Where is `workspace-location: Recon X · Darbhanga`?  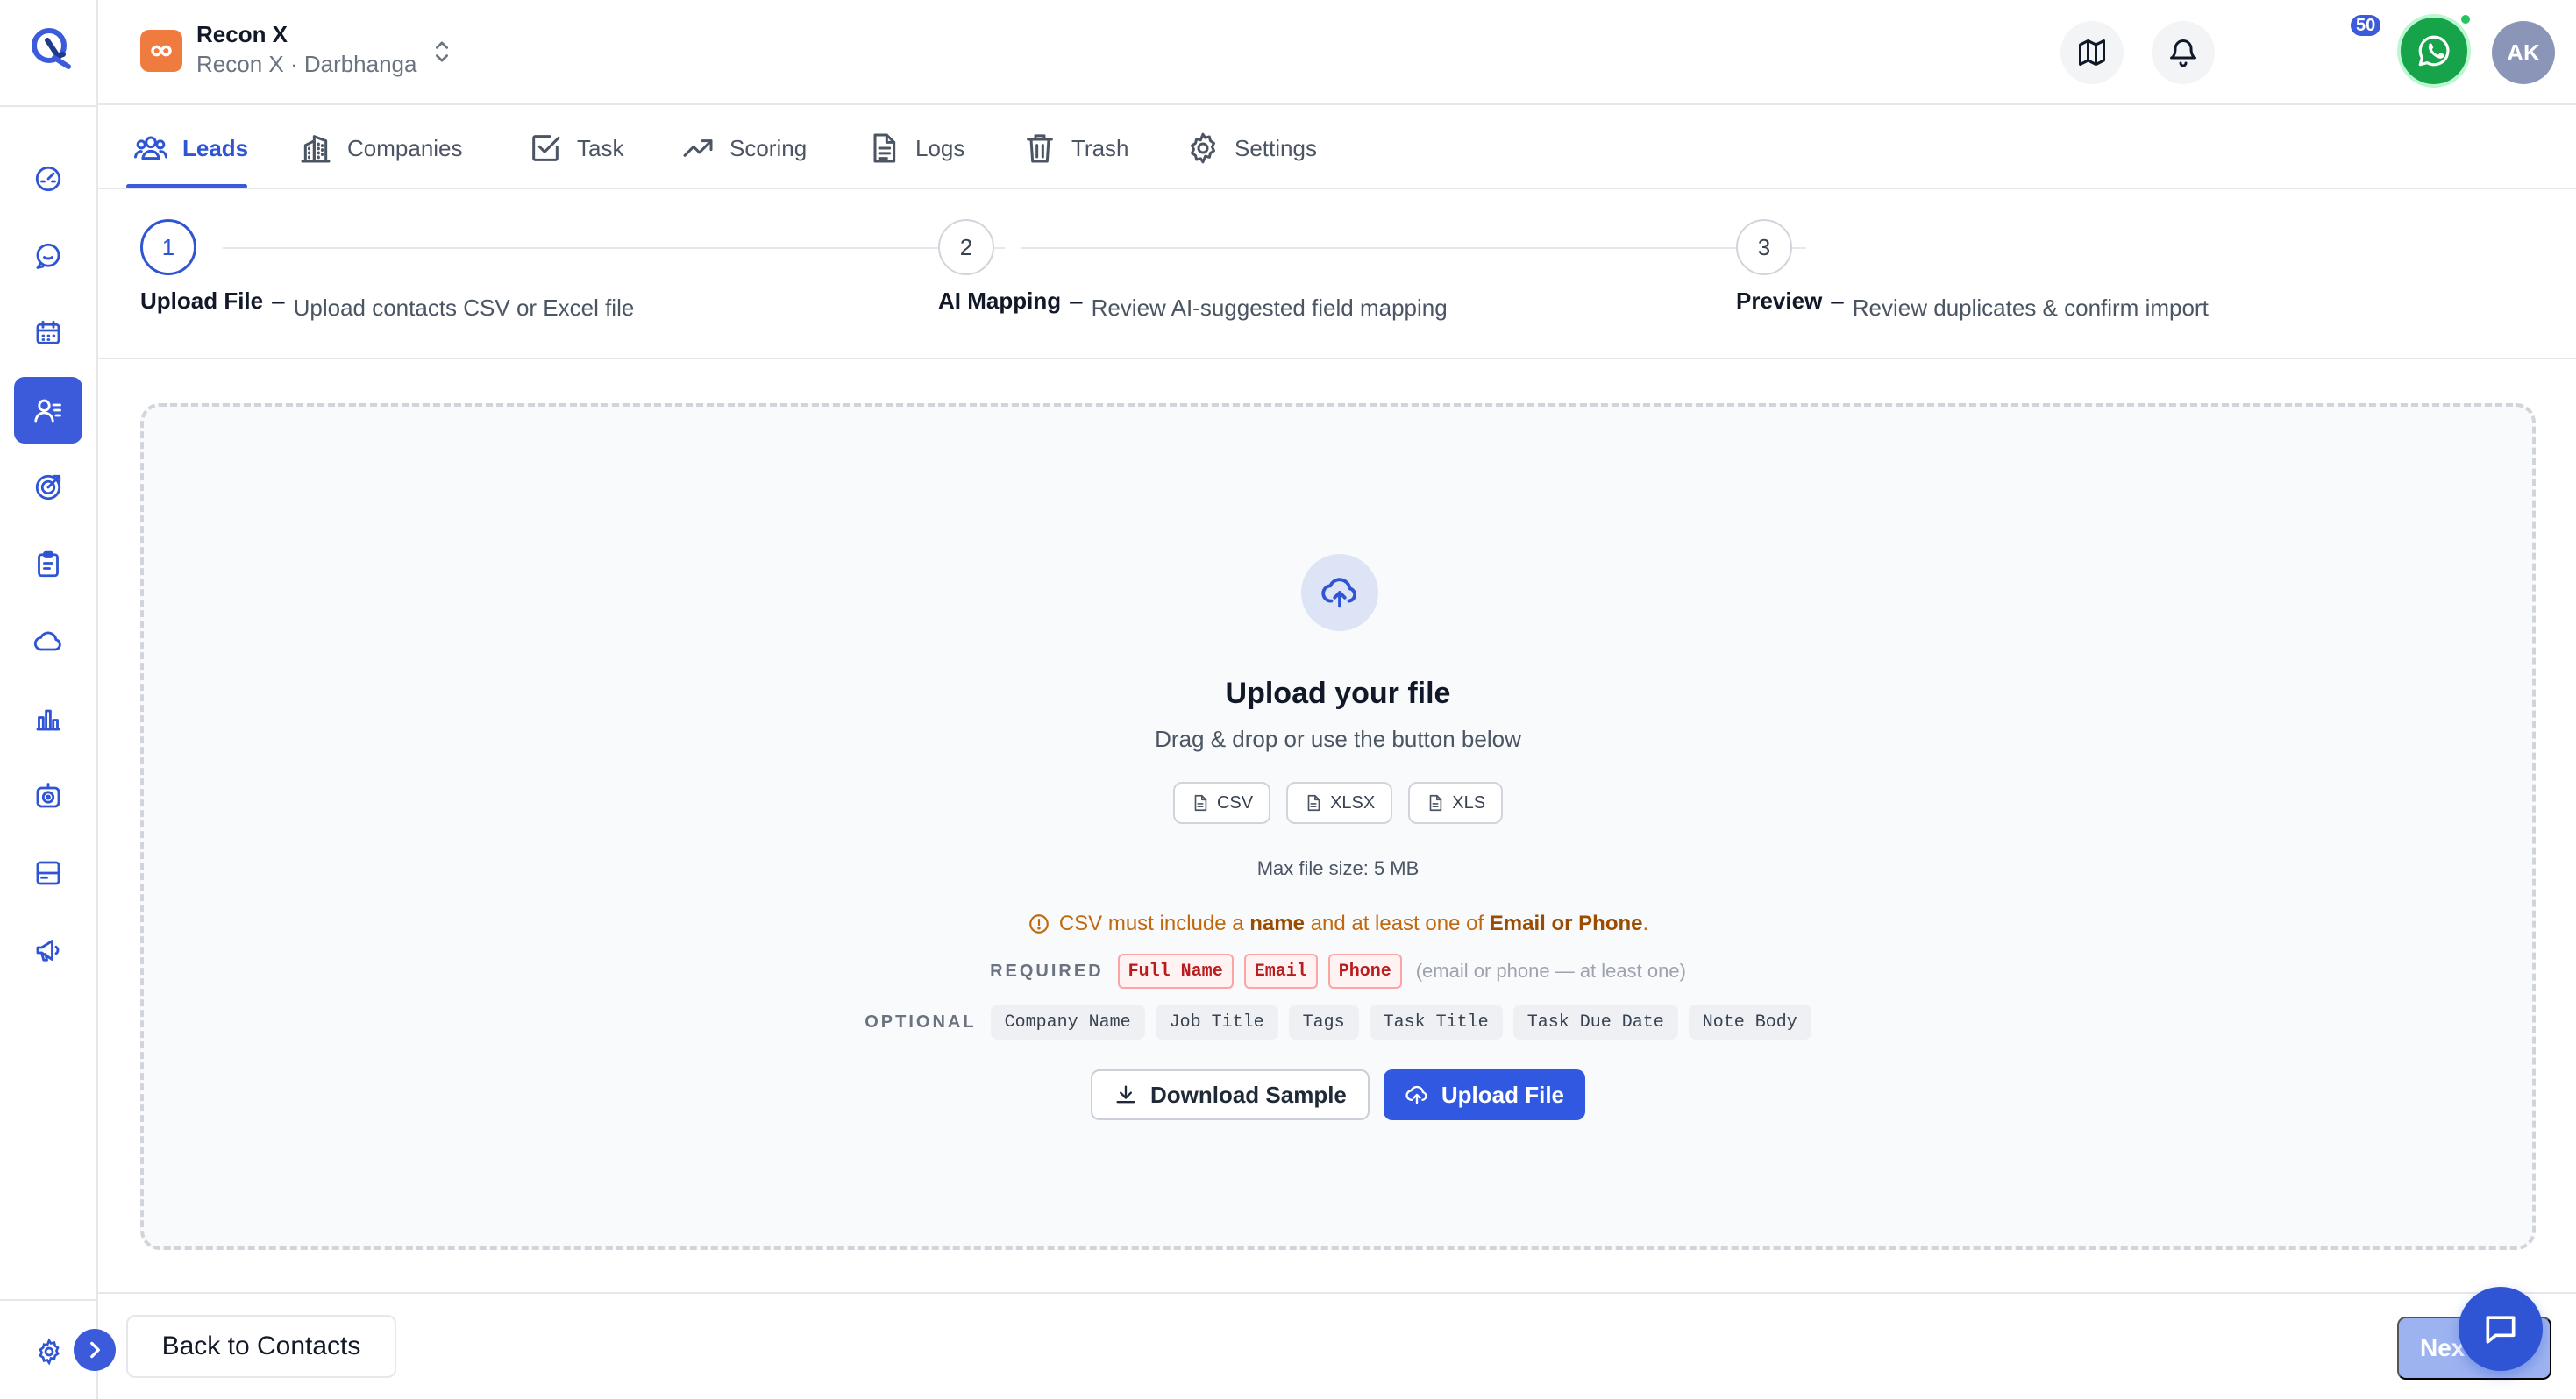
workspace-location: Recon X · Darbhanga is located at coordinates (306, 64).